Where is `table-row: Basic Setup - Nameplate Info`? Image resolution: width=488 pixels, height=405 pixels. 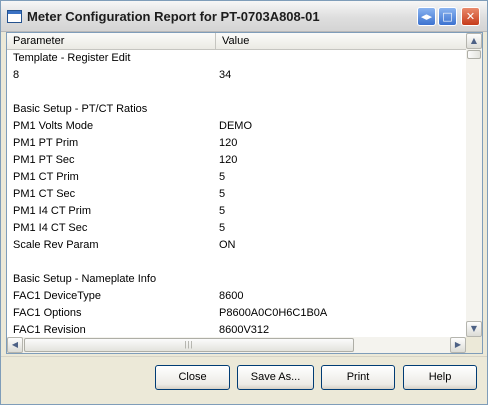
table-row: Basic Setup - Nameplate Info is located at coordinates (236, 279).